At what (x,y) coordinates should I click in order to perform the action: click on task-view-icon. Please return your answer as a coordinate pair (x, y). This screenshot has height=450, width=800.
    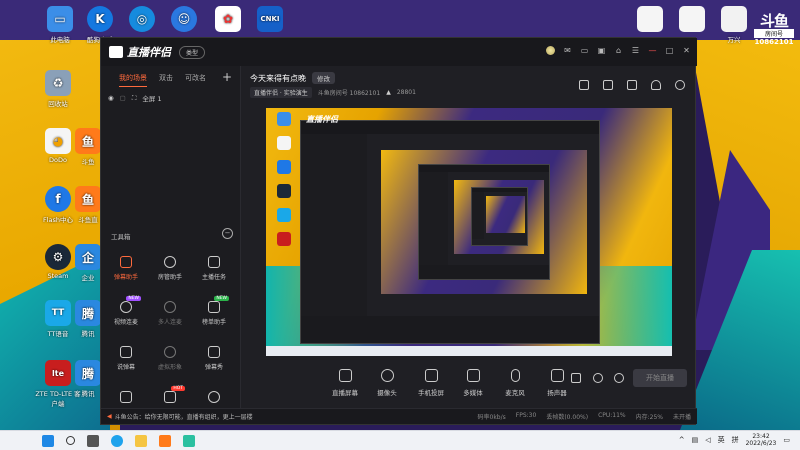
    Looking at the image, I should click on (93, 440).